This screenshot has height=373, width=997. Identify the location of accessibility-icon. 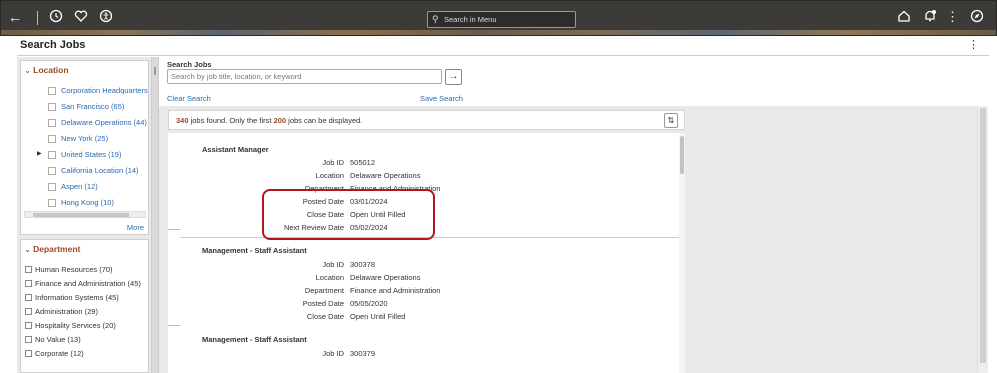
(106, 17).